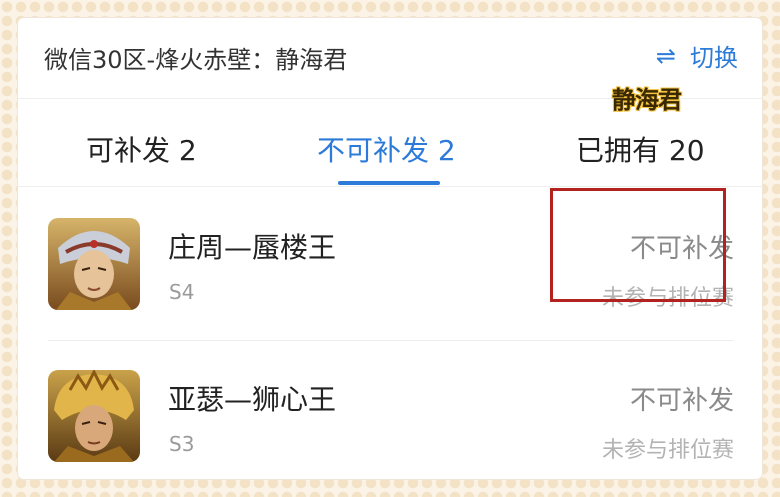  What do you see at coordinates (94, 264) in the screenshot?
I see `zhuangzhou-skin-avatar` at bounding box center [94, 264].